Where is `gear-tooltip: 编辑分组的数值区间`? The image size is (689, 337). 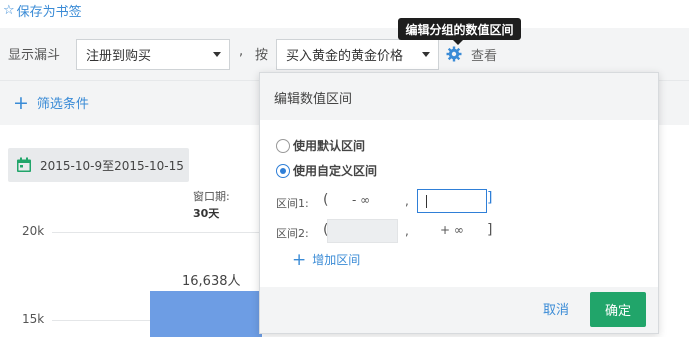 gear-tooltip: 编辑分组的数值区间 is located at coordinates (459, 31).